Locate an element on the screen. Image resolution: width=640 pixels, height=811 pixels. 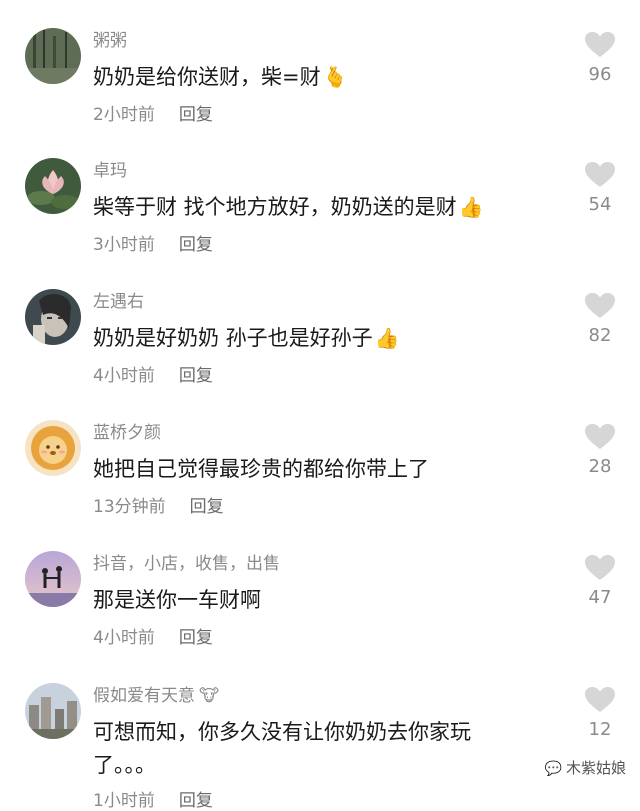
like-count: 96 is located at coordinates (600, 74).